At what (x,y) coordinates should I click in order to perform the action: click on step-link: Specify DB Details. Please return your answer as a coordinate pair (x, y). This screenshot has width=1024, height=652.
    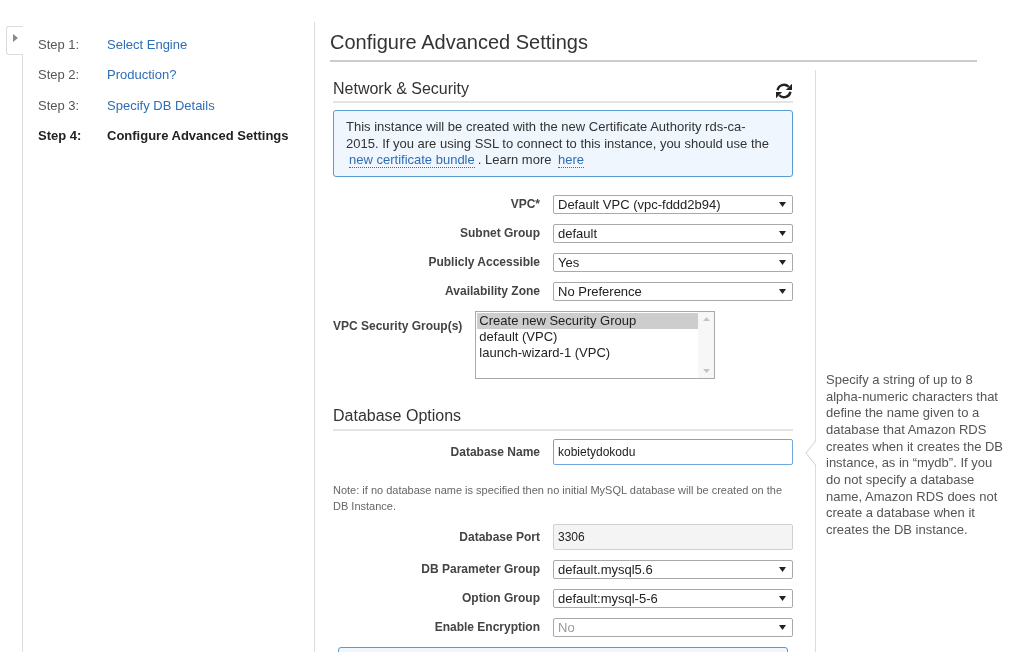
    Looking at the image, I should click on (161, 105).